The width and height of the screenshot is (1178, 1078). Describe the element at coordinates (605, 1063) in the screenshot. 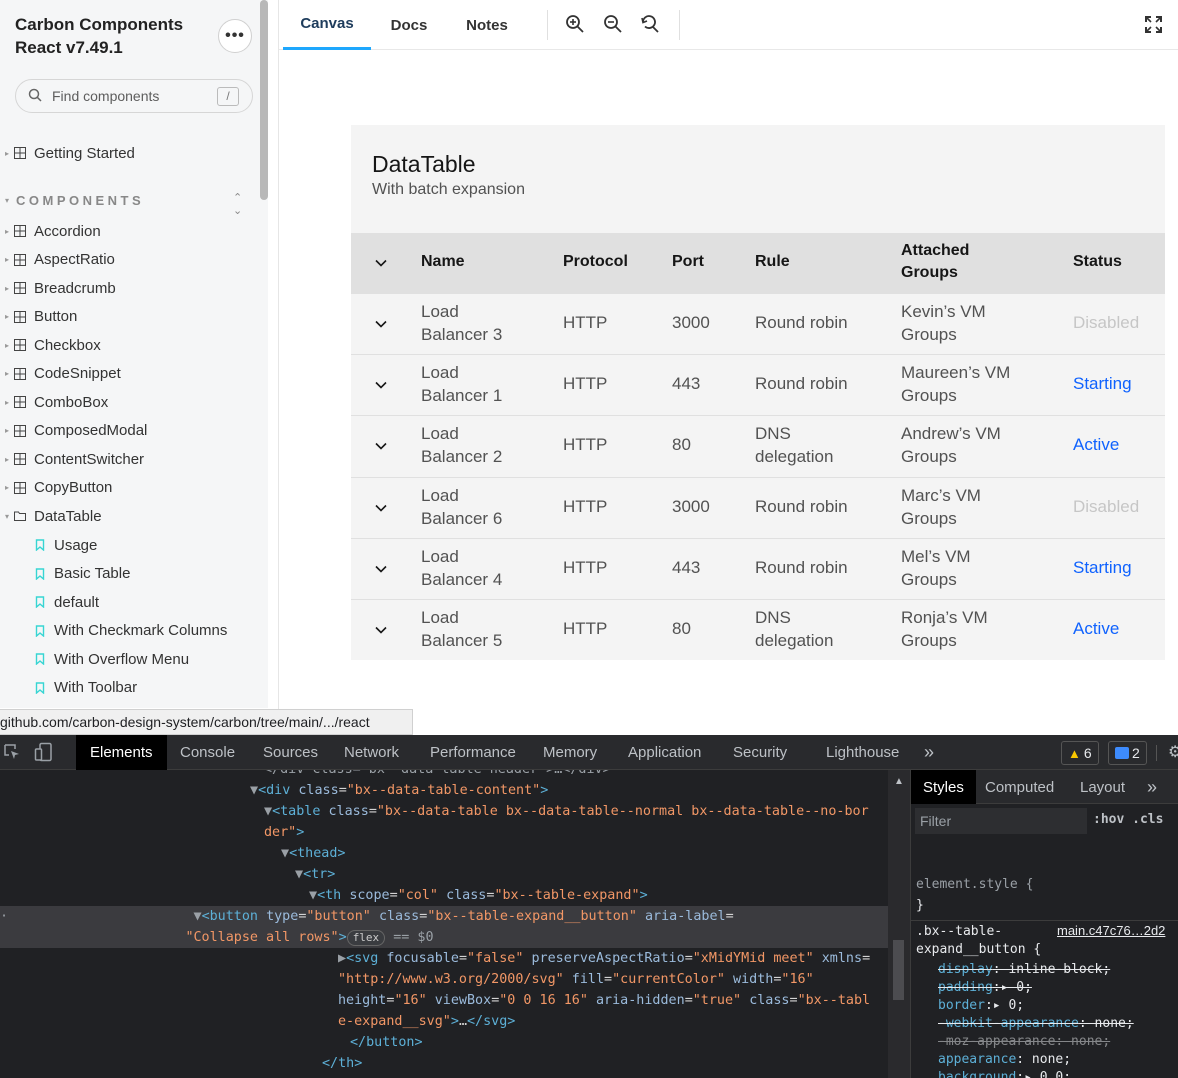

I see `dom-line: </th>` at that location.